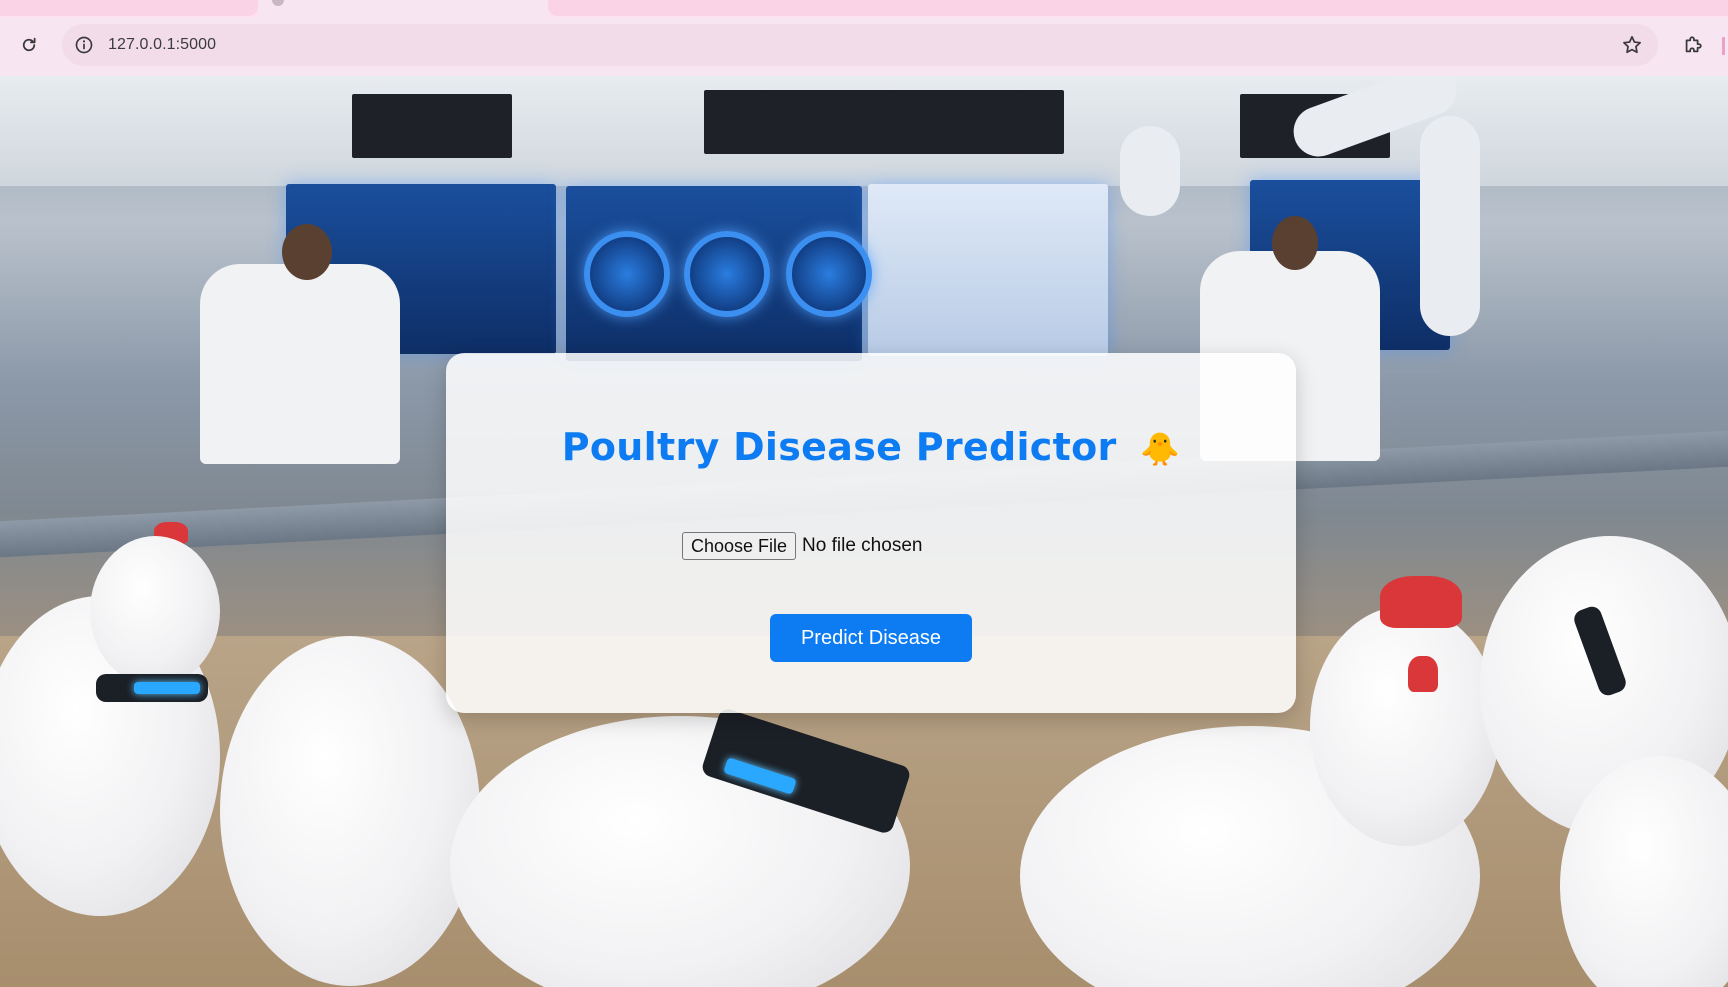 The width and height of the screenshot is (1728, 987). I want to click on bookmark-button, so click(1632, 45).